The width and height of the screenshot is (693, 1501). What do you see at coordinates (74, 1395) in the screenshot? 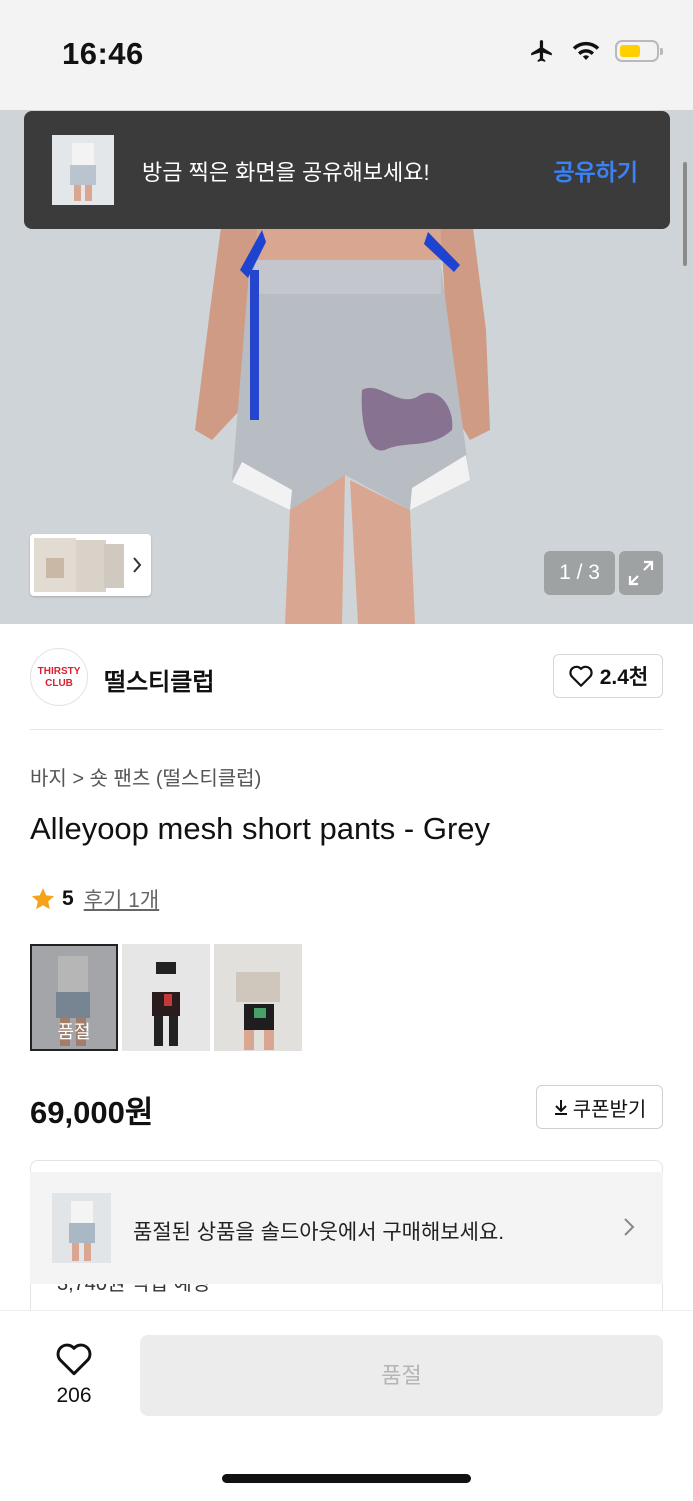
I see `wishlist-count: 206` at bounding box center [74, 1395].